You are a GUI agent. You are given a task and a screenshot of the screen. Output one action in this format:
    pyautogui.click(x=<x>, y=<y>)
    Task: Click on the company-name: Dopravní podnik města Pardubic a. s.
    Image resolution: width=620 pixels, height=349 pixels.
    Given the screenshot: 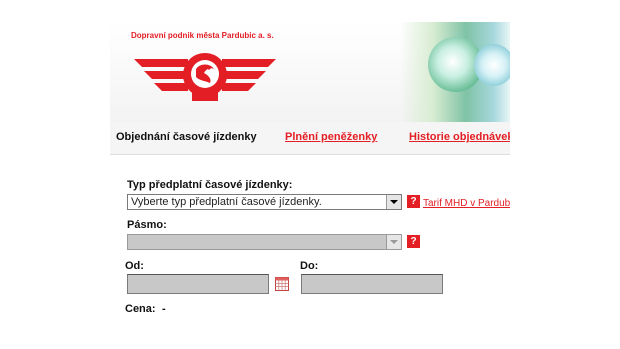 What is the action you would take?
    pyautogui.click(x=202, y=35)
    